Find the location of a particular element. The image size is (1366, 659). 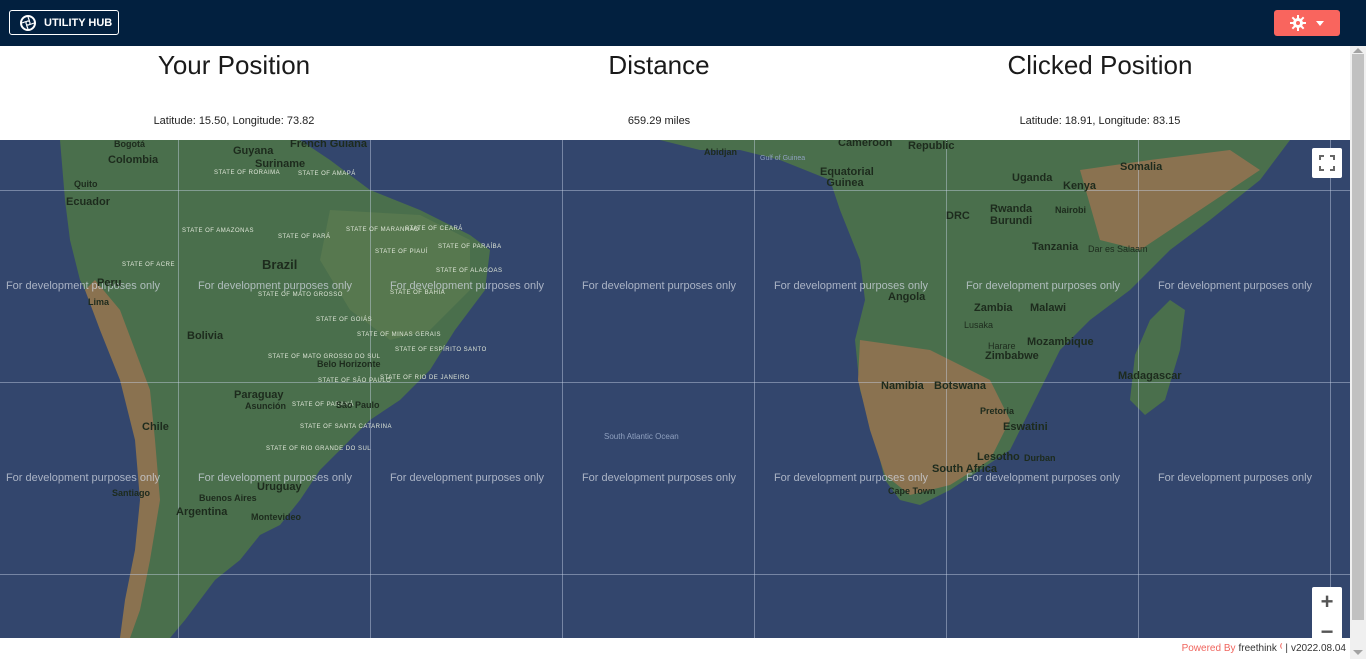

map-label: Lusaka is located at coordinates (979, 325).